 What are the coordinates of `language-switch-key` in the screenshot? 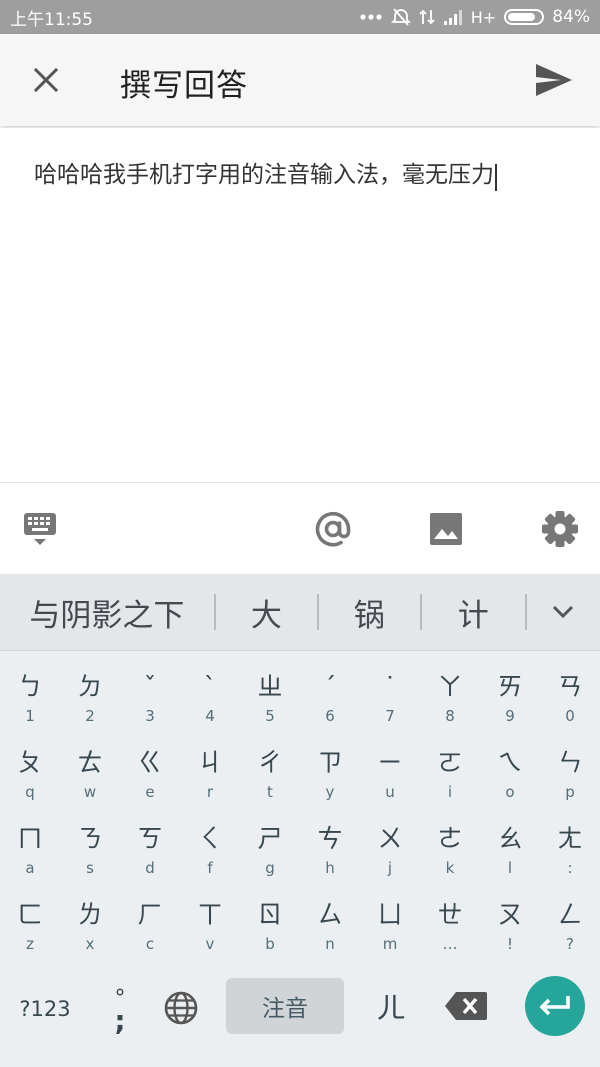 It's located at (181, 1008).